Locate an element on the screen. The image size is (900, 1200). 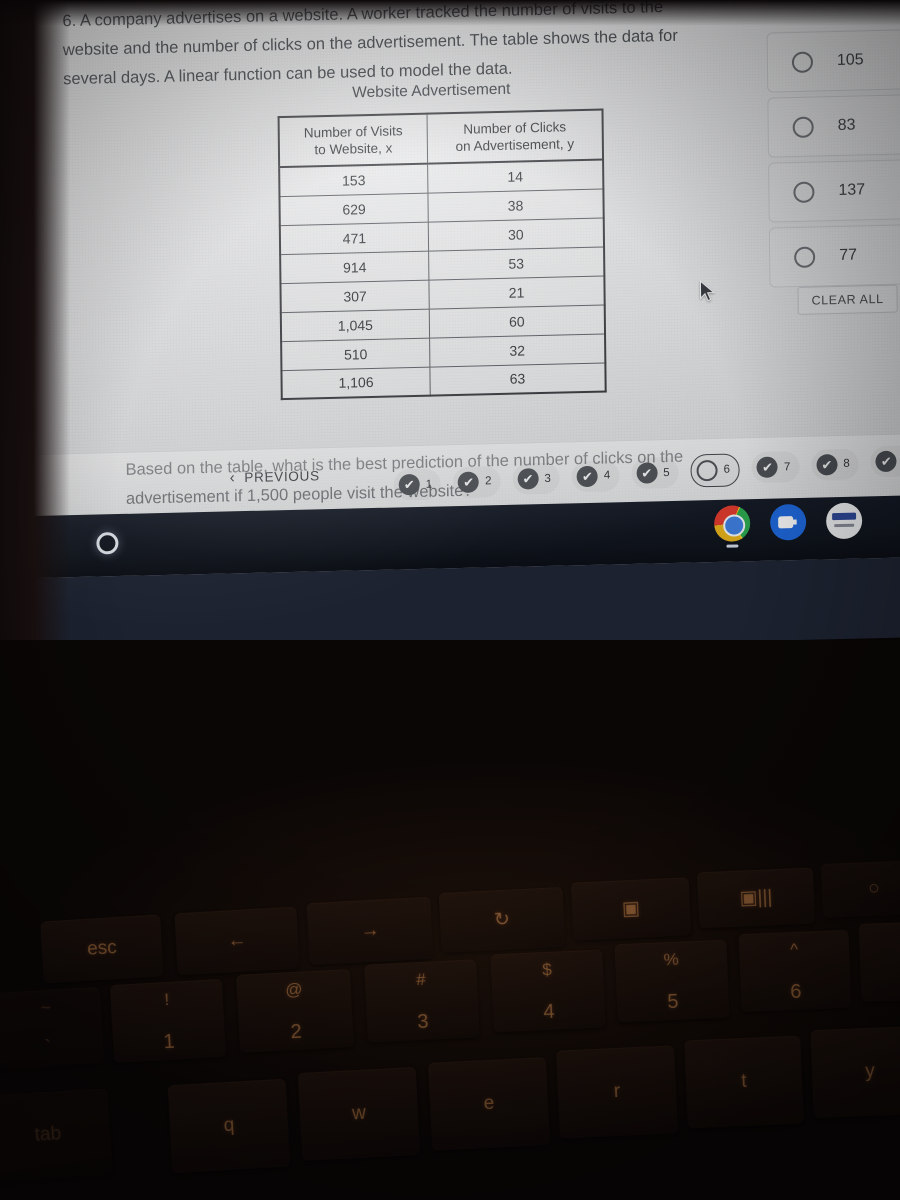
step-number: 3 is located at coordinates (547, 478).